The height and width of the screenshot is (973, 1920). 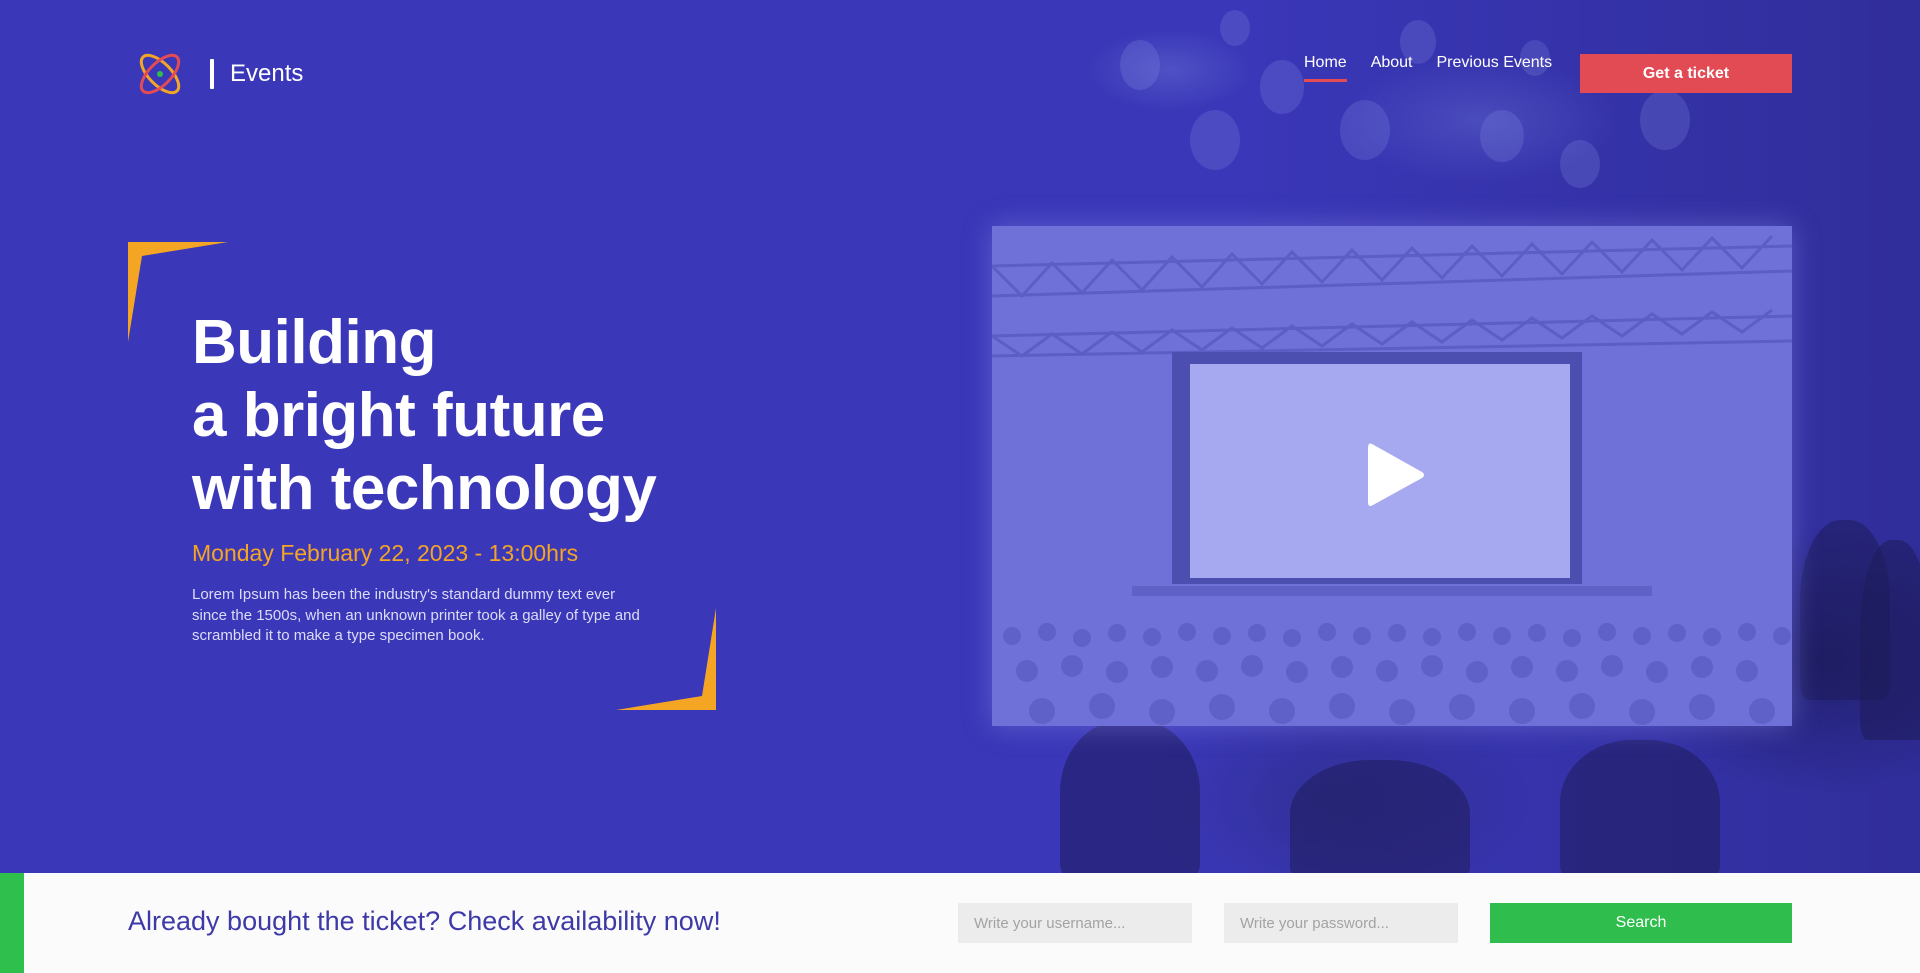 What do you see at coordinates (212, 74) in the screenshot?
I see `logo-divider` at bounding box center [212, 74].